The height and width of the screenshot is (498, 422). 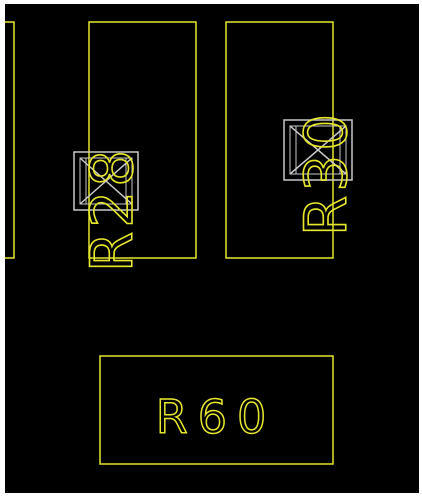 What do you see at coordinates (326, 173) in the screenshot?
I see `footprint-r30-label: R30` at bounding box center [326, 173].